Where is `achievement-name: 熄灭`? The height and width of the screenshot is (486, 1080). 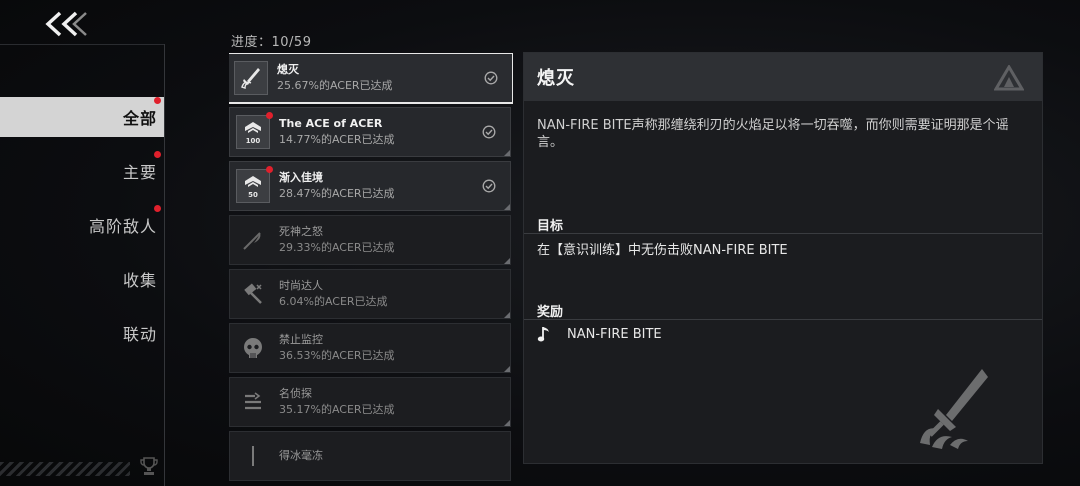
achievement-name: 熄灭 is located at coordinates (288, 69).